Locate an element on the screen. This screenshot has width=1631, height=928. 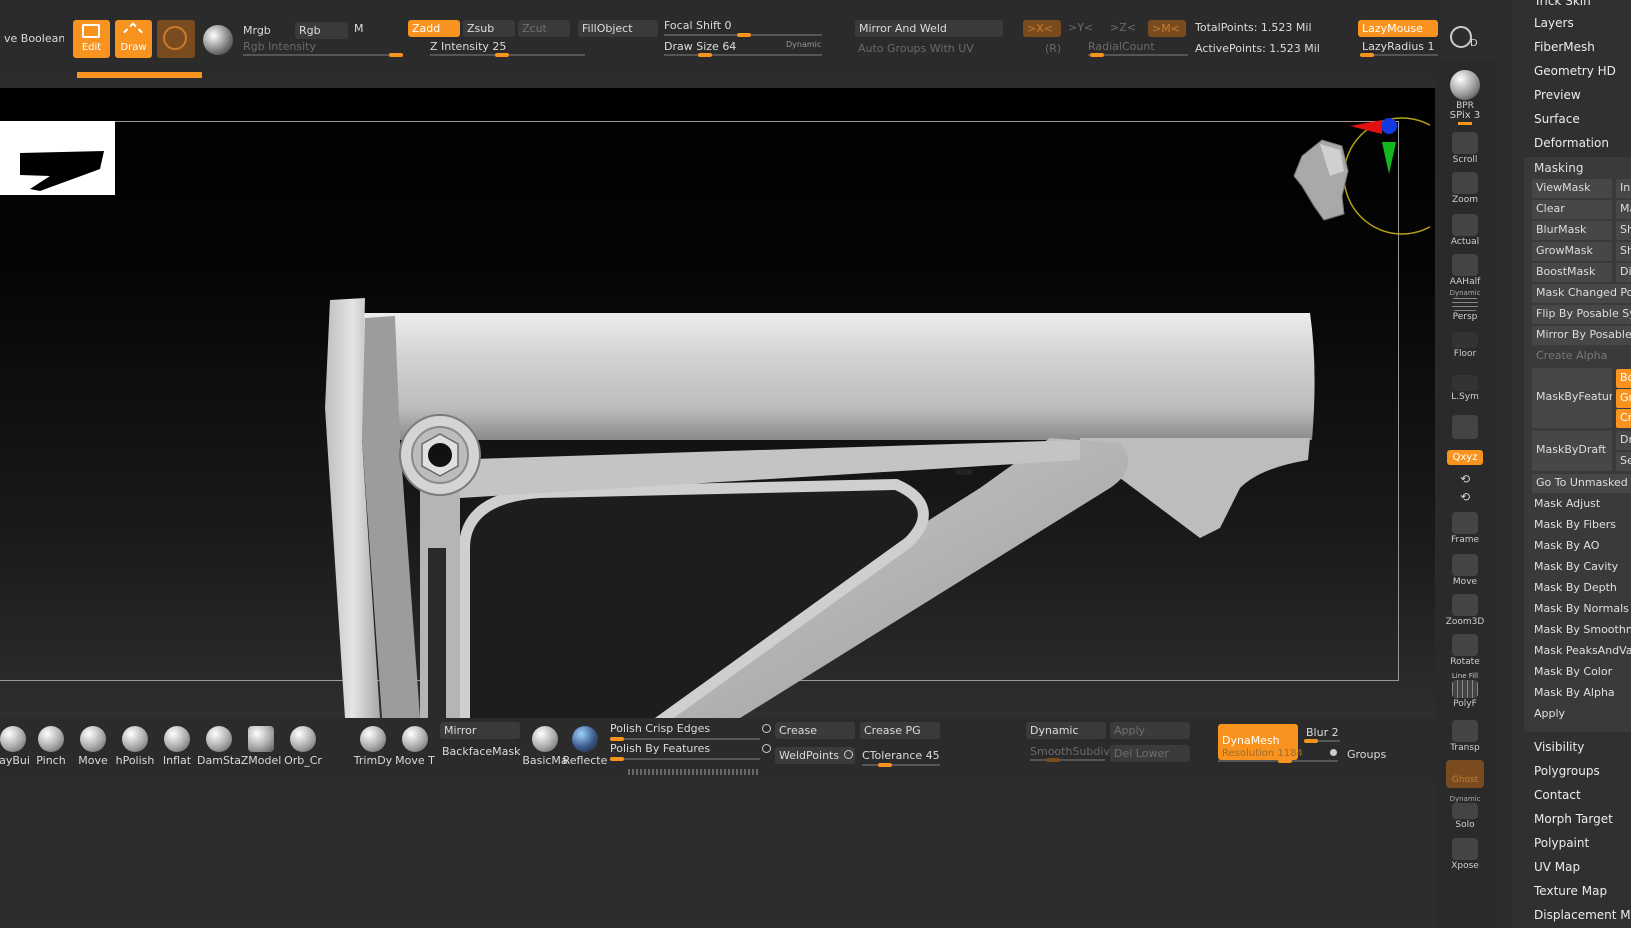
draft-angle-slider: Dra is located at coordinates (1623, 440).